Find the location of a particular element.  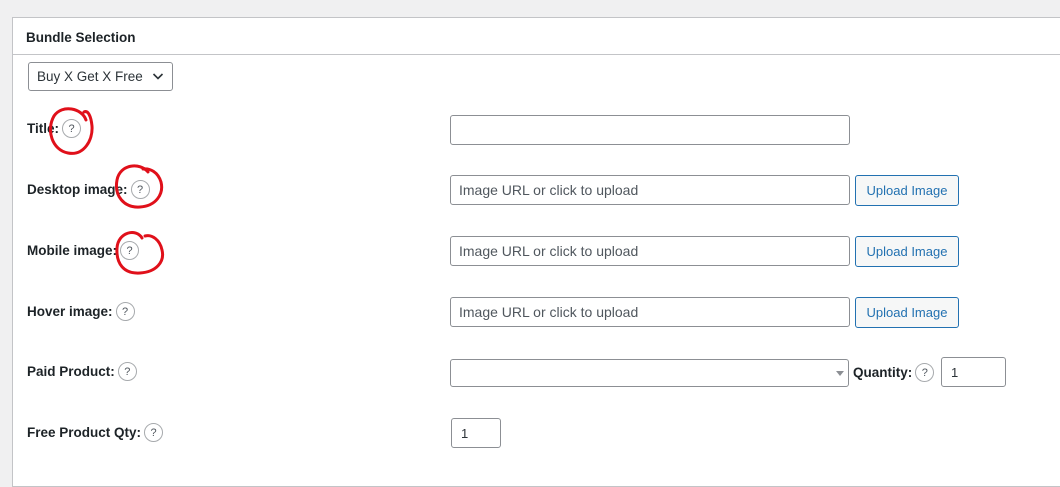

desktop-image-label-row: Desktop image: ? is located at coordinates (88, 189).